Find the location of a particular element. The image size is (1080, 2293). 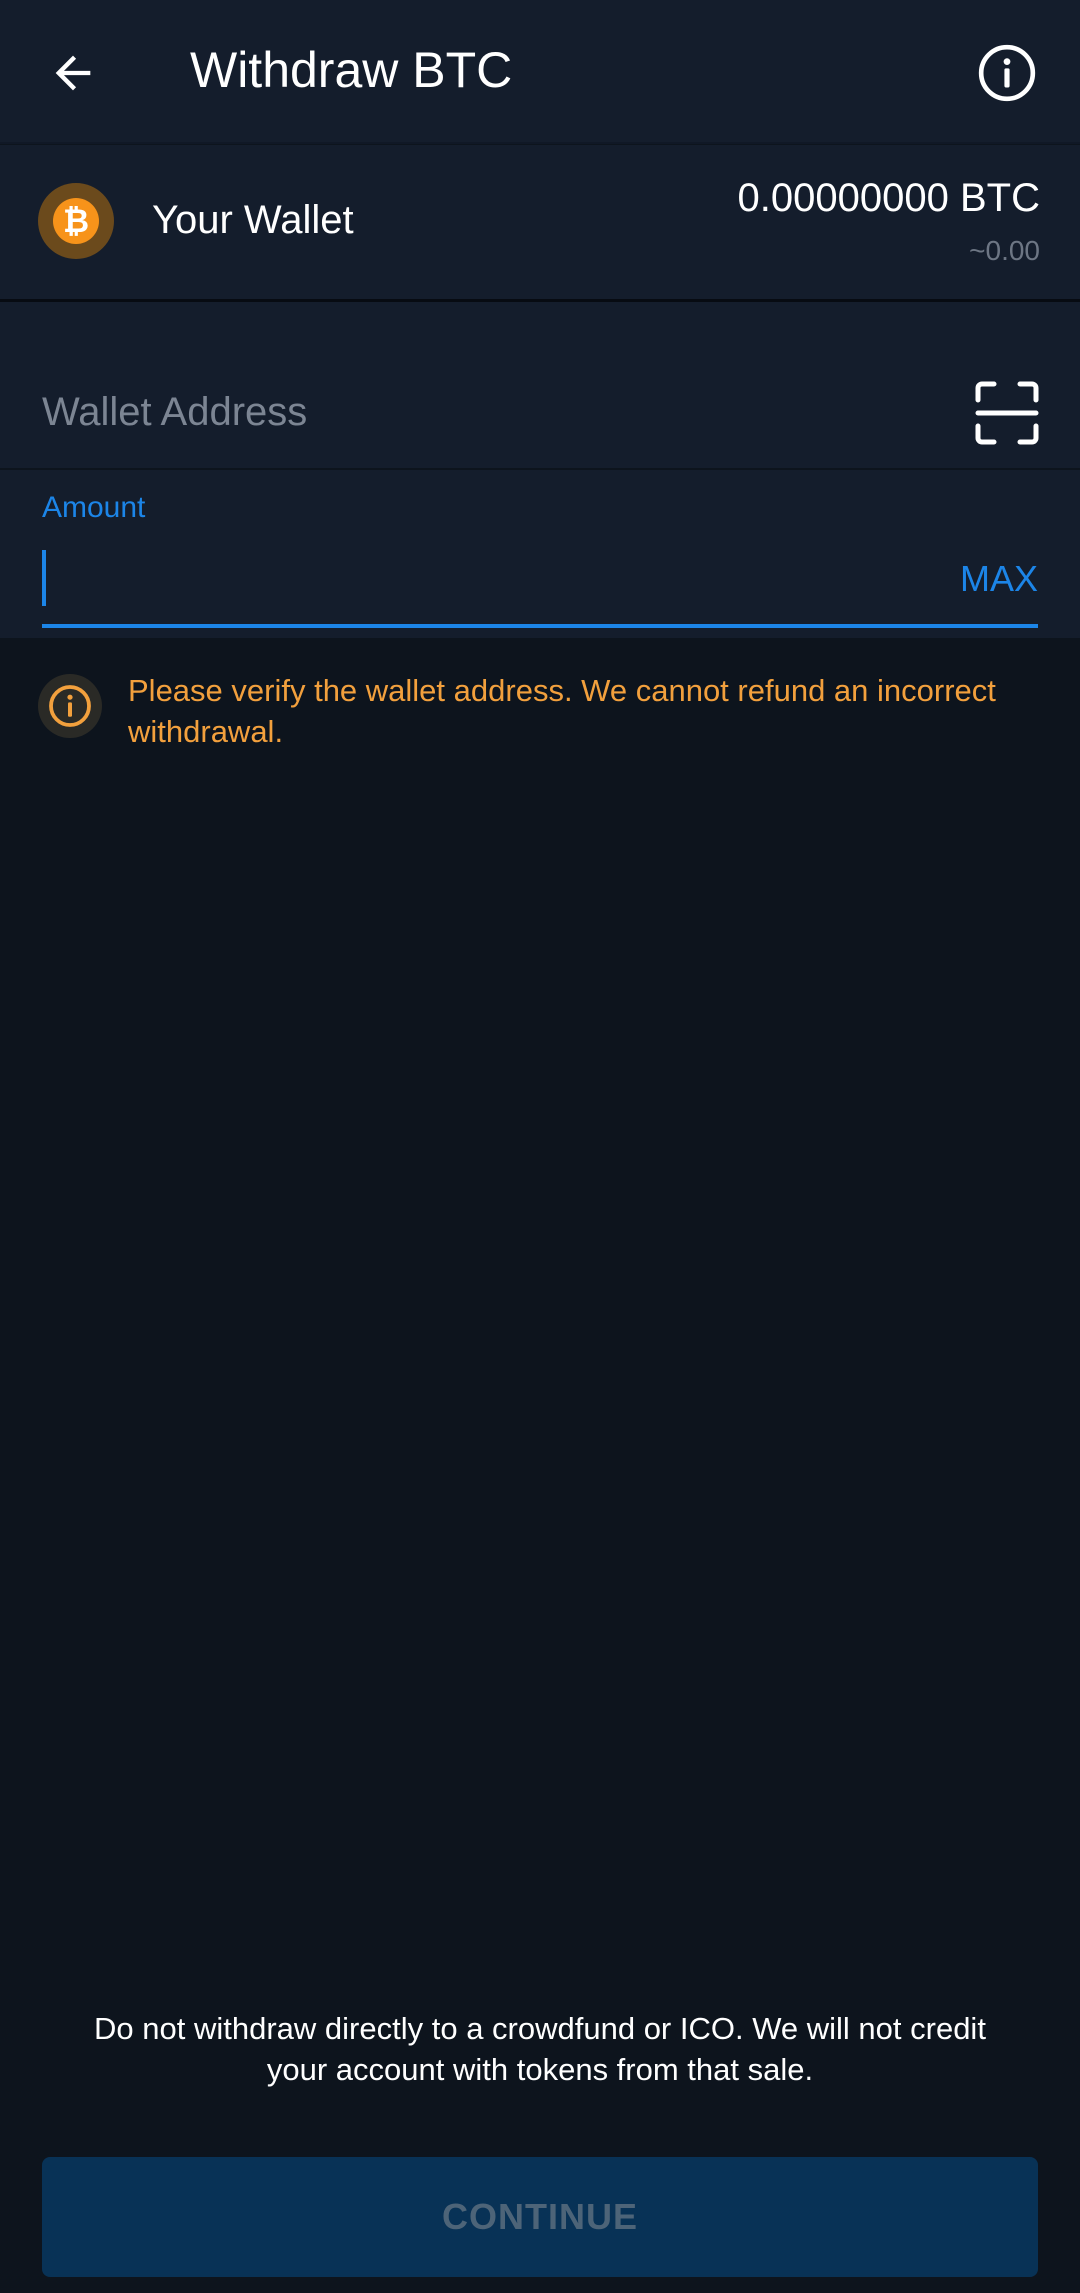

qr-scan-icon is located at coordinates (1007, 413).